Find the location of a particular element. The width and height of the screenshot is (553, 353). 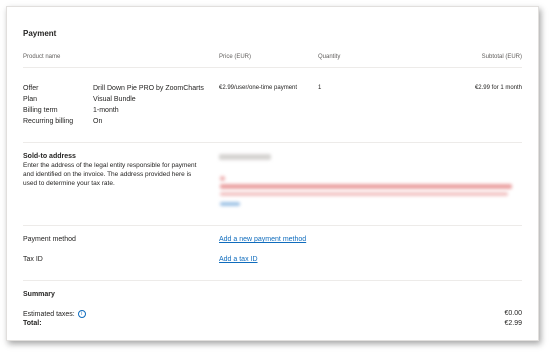

add-tax-id-link: Add a tax ID is located at coordinates (238, 259).